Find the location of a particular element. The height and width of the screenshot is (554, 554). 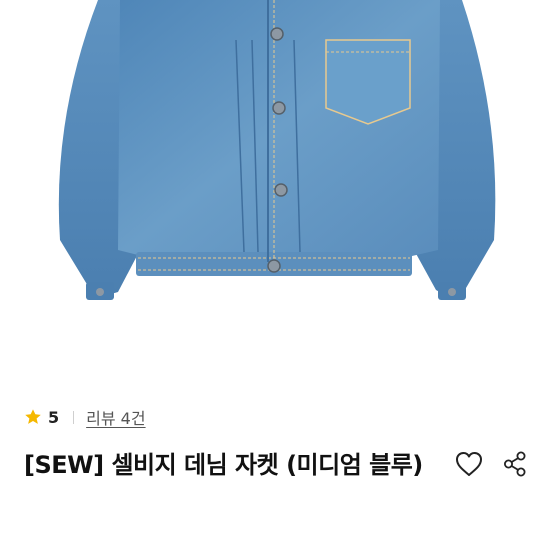

product-title: [SEW] 셀비지 데님 자켓 (미디엄 블루) is located at coordinates (223, 465).